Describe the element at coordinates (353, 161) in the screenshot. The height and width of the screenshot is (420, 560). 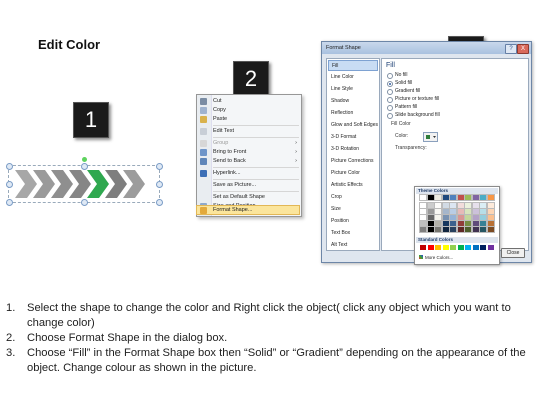
I see `category-picture-corrections: Picture Corrections` at that location.